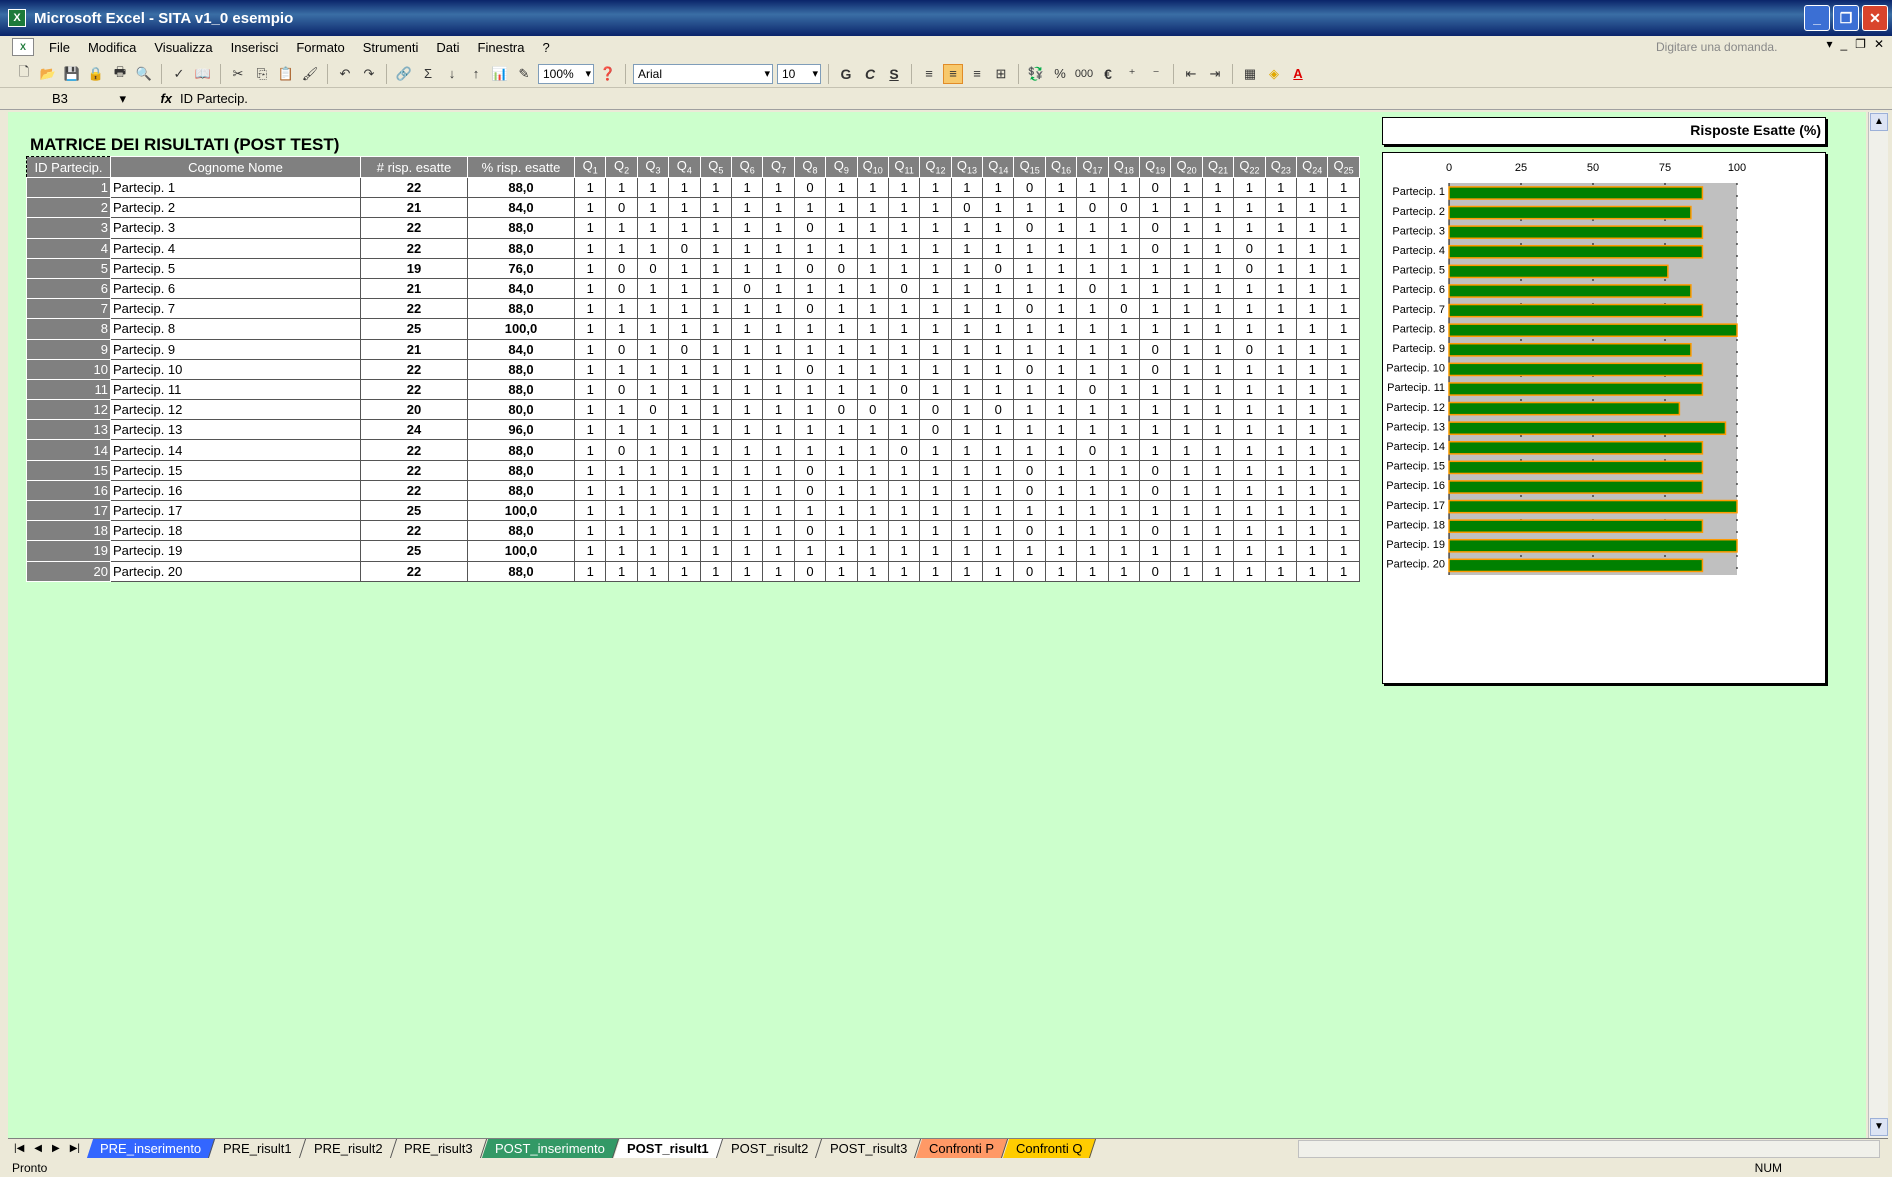  I want to click on doc-close-button: ✕, so click(1879, 44).